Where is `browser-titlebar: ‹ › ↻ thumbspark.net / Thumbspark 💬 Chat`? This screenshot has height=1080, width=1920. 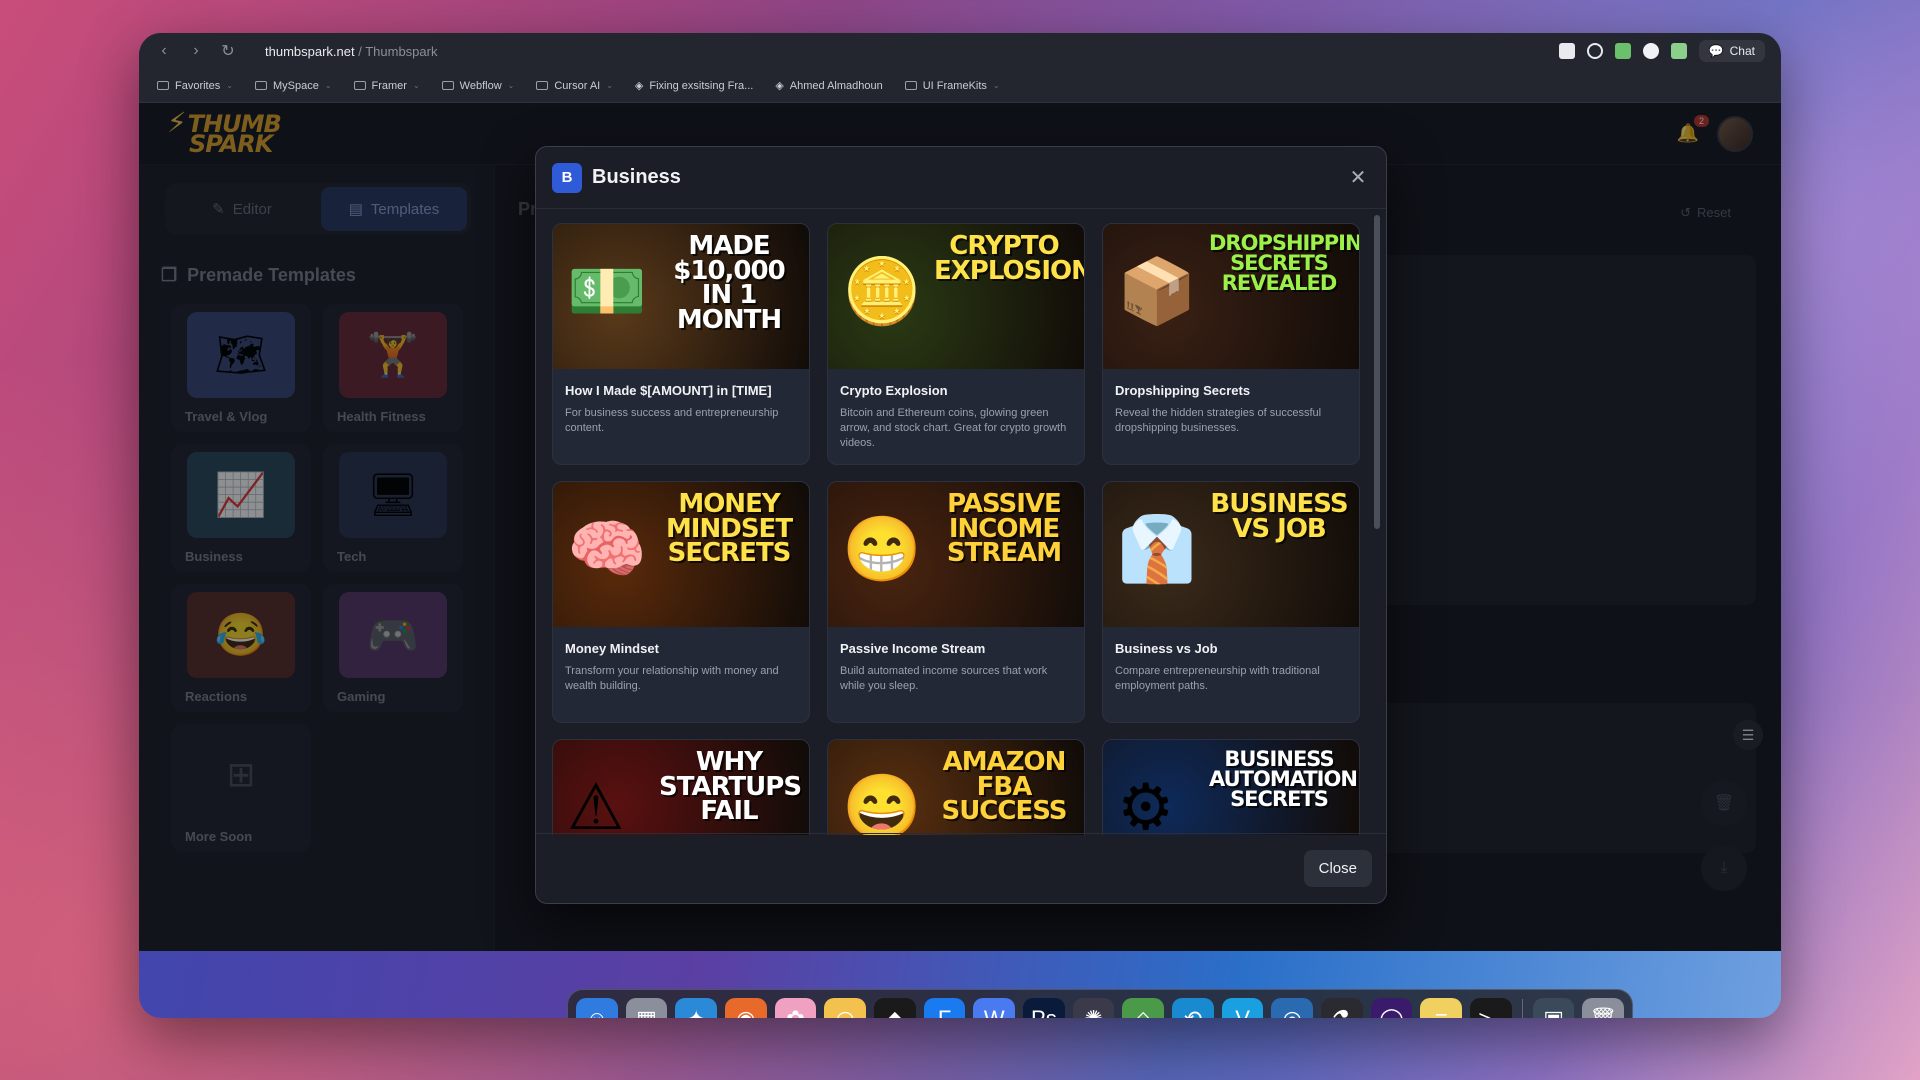
browser-titlebar: ‹ › ↻ thumbspark.net / Thumbspark 💬 Chat is located at coordinates (960, 51).